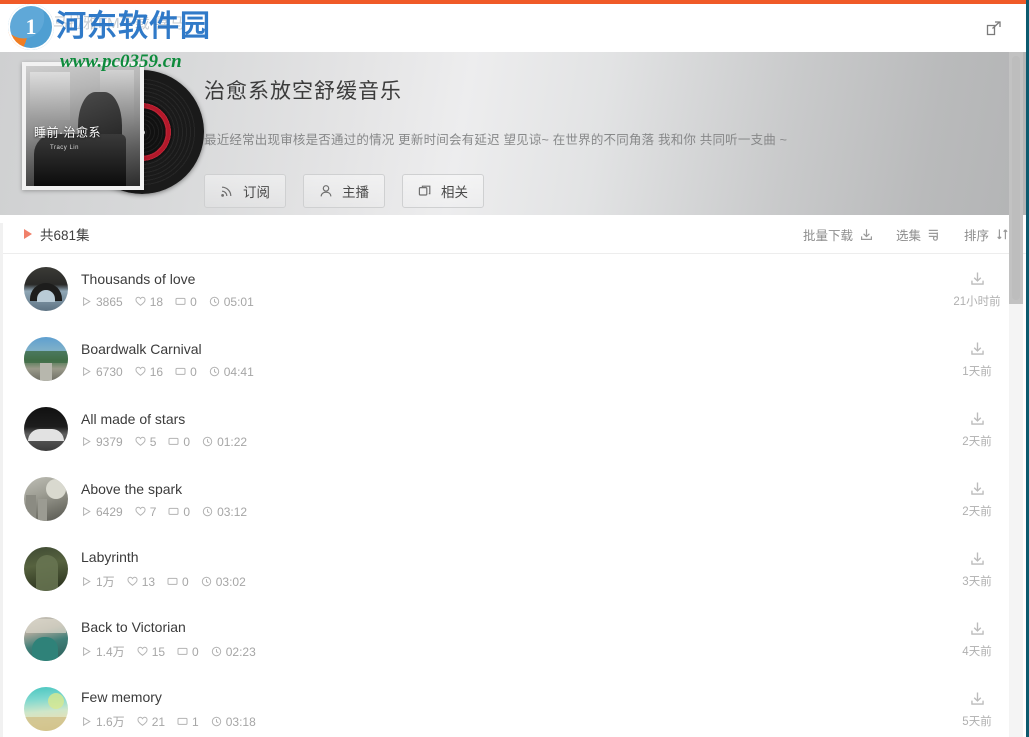  Describe the element at coordinates (303, 91) in the screenshot. I see `page-title: 治愈系放空舒缓音乐` at that location.